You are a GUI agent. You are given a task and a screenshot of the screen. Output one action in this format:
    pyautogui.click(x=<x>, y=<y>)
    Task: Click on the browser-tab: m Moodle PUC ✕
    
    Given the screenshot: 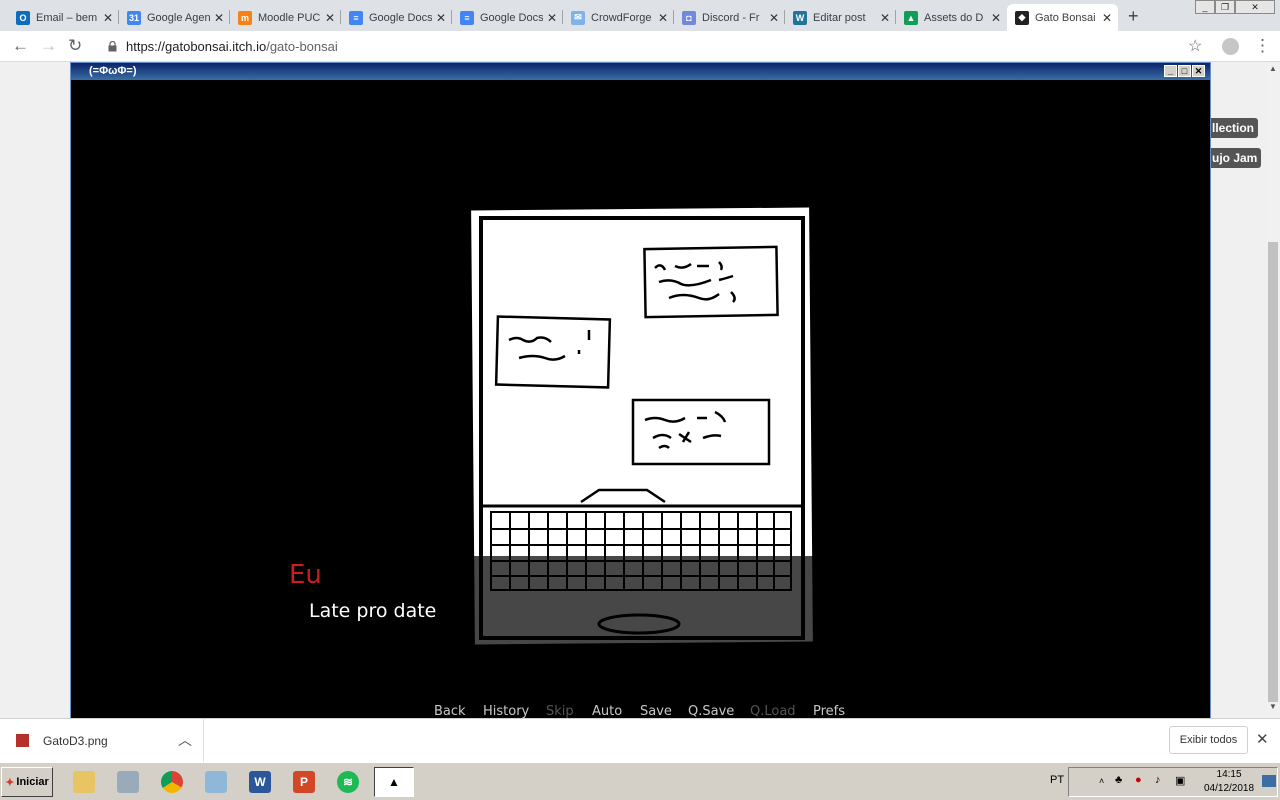 What is the action you would take?
    pyautogui.click(x=285, y=17)
    